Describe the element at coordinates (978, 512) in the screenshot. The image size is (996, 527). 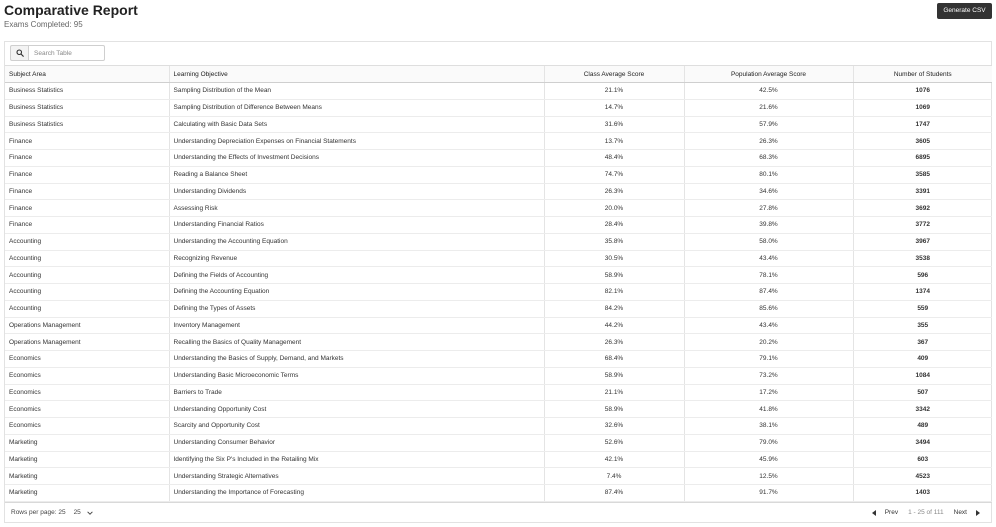
I see `caret-right-icon` at that location.